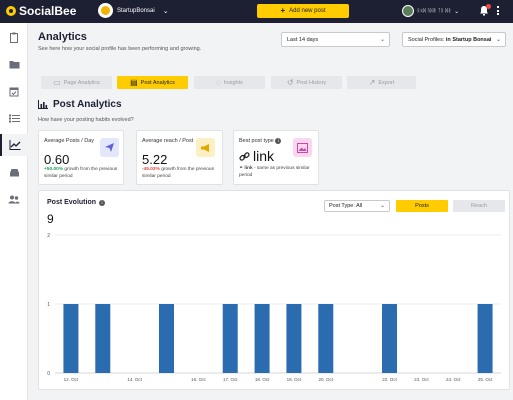  Describe the element at coordinates (62, 37) in the screenshot. I see `page-title: Analytics` at that location.